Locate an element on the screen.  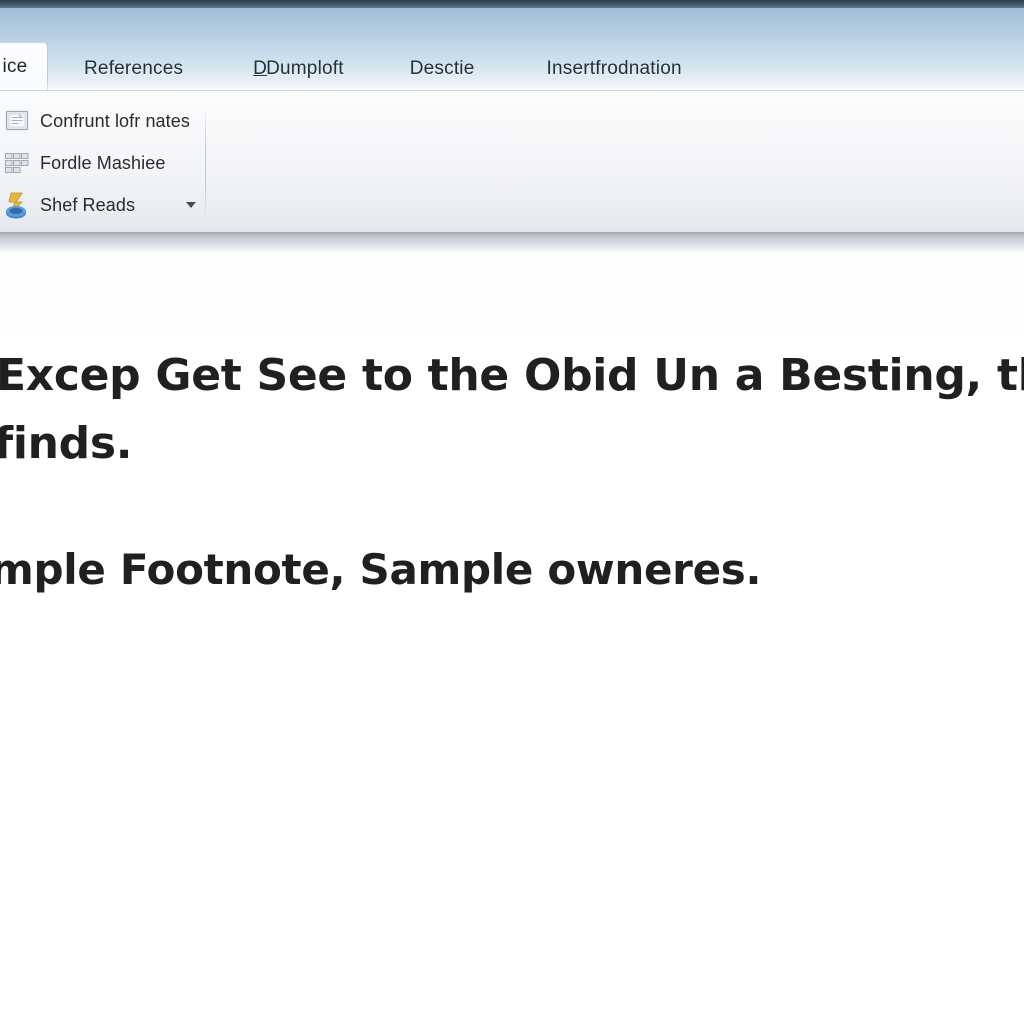
document-footnote-line: mple Footnote, Sample owneres. is located at coordinates (381, 569).